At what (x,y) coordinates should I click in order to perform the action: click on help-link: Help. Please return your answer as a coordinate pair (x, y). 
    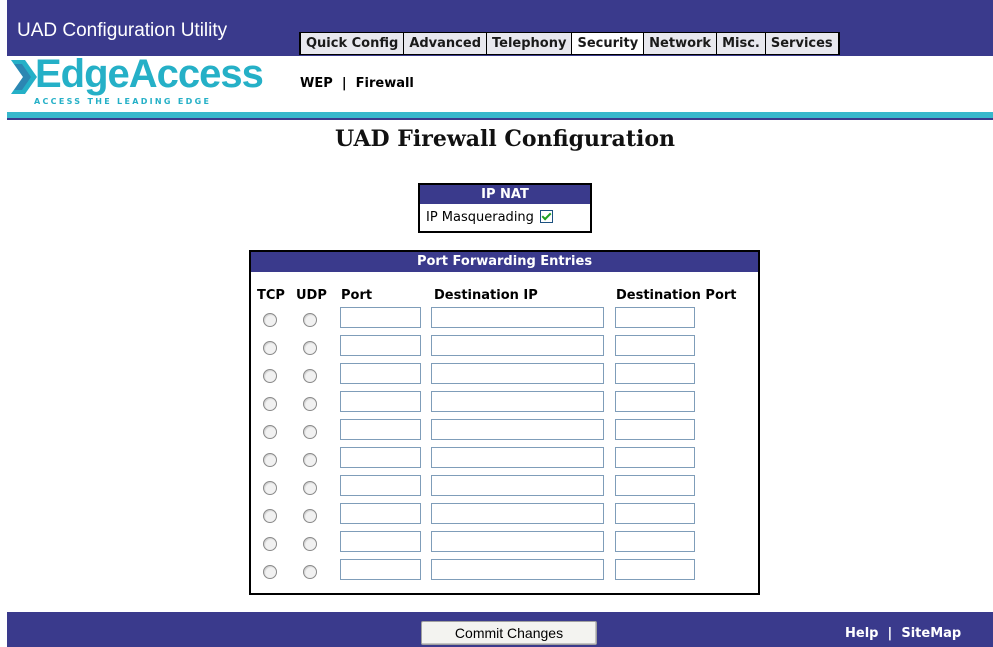
    Looking at the image, I should click on (861, 633).